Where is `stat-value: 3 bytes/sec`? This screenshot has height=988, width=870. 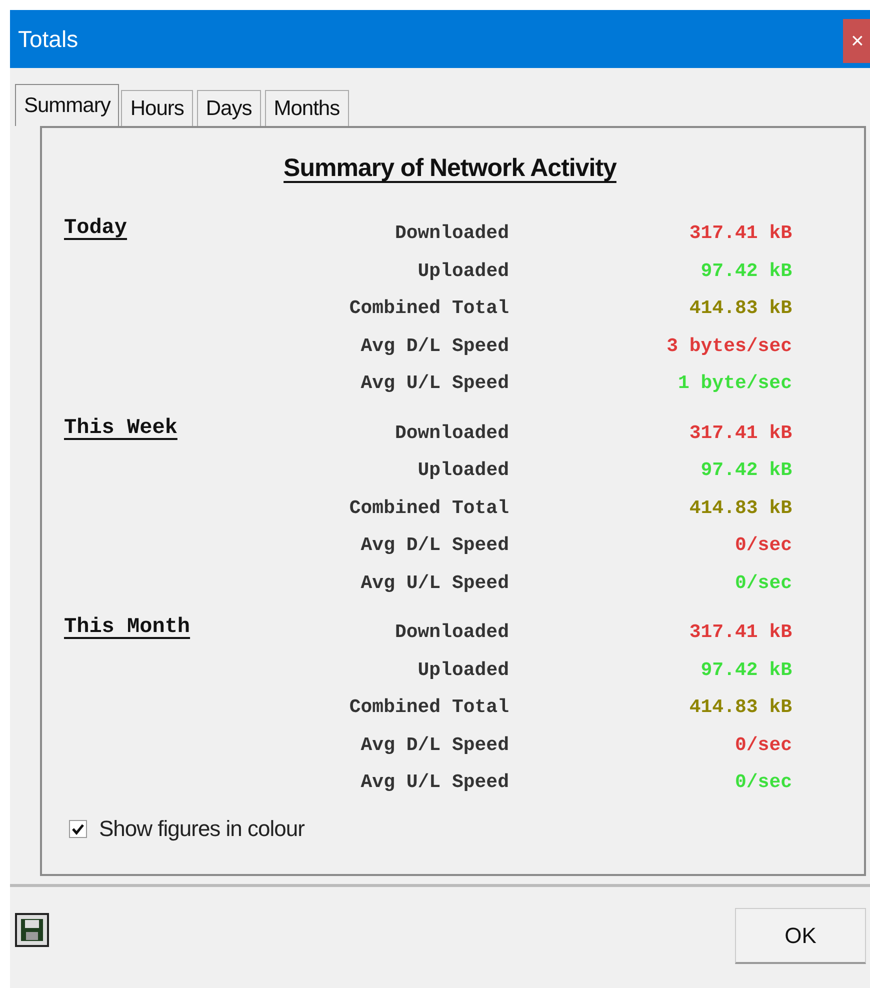 stat-value: 3 bytes/sec is located at coordinates (729, 346).